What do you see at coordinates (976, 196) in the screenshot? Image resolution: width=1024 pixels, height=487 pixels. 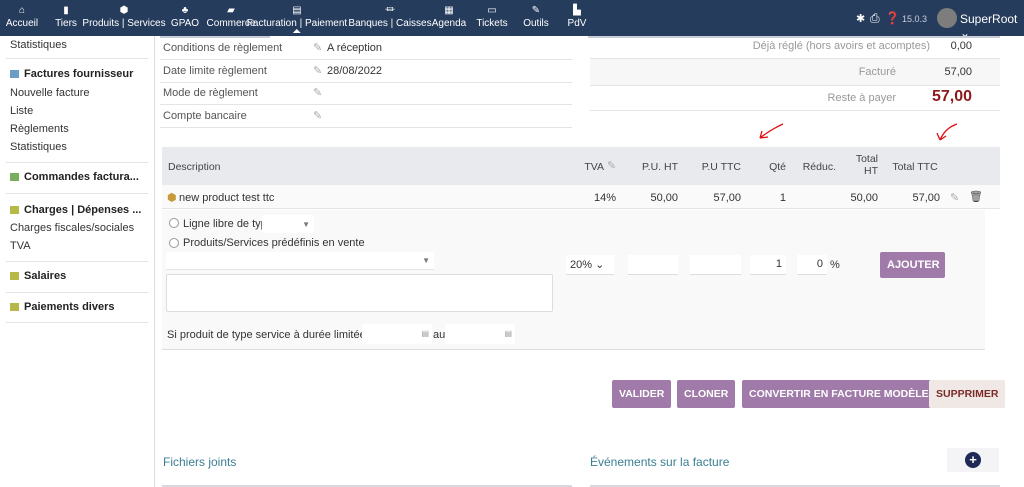 I see `delete-line-icon: 🗑` at bounding box center [976, 196].